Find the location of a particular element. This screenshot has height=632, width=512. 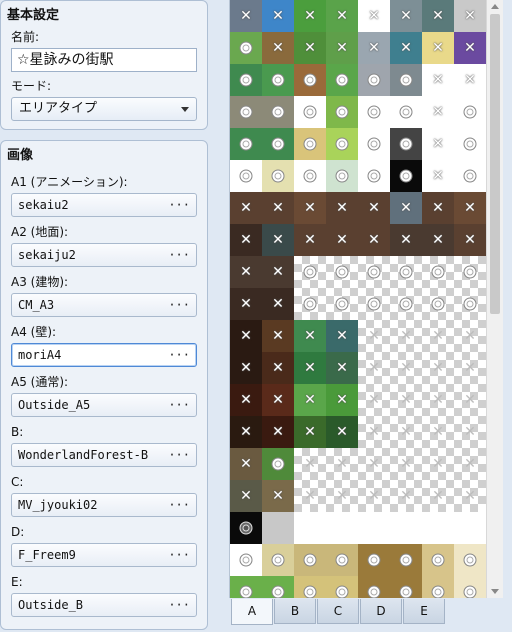

scroll-up-icon is located at coordinates (495, 6).